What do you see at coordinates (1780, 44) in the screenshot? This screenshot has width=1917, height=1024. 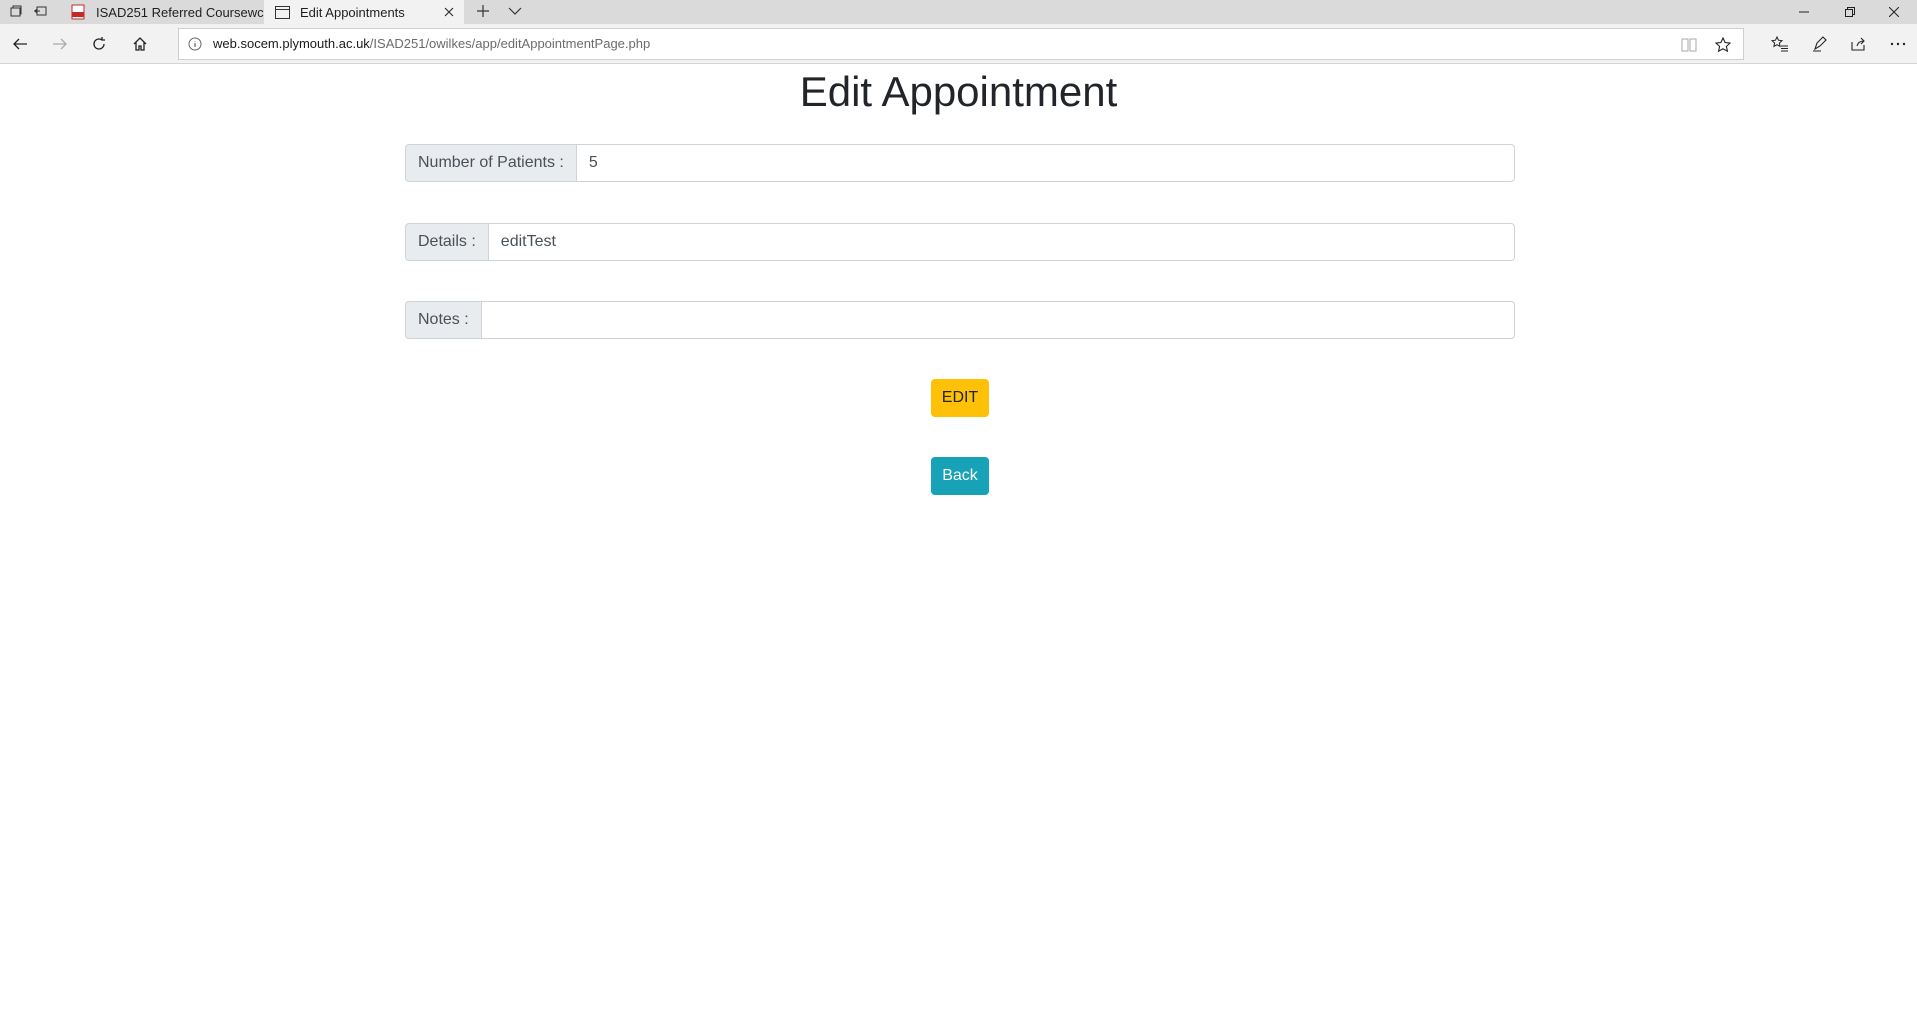 I see `favorites-hub-icon` at bounding box center [1780, 44].